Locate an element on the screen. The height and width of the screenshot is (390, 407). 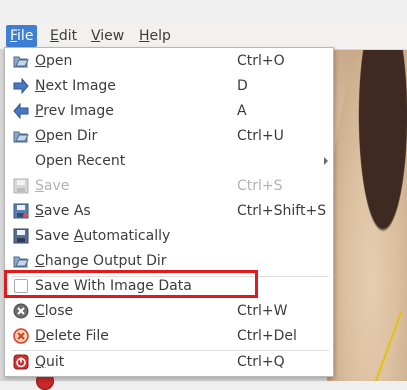
quit-icon is located at coordinates (21, 362).